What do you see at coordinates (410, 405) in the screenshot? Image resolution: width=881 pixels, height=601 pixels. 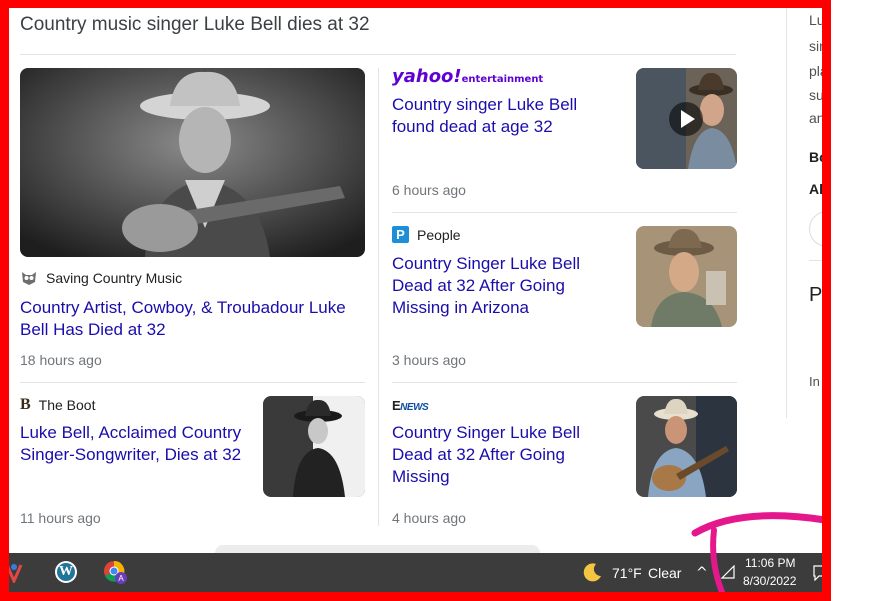 I see `enews-logo: ENEWS` at bounding box center [410, 405].